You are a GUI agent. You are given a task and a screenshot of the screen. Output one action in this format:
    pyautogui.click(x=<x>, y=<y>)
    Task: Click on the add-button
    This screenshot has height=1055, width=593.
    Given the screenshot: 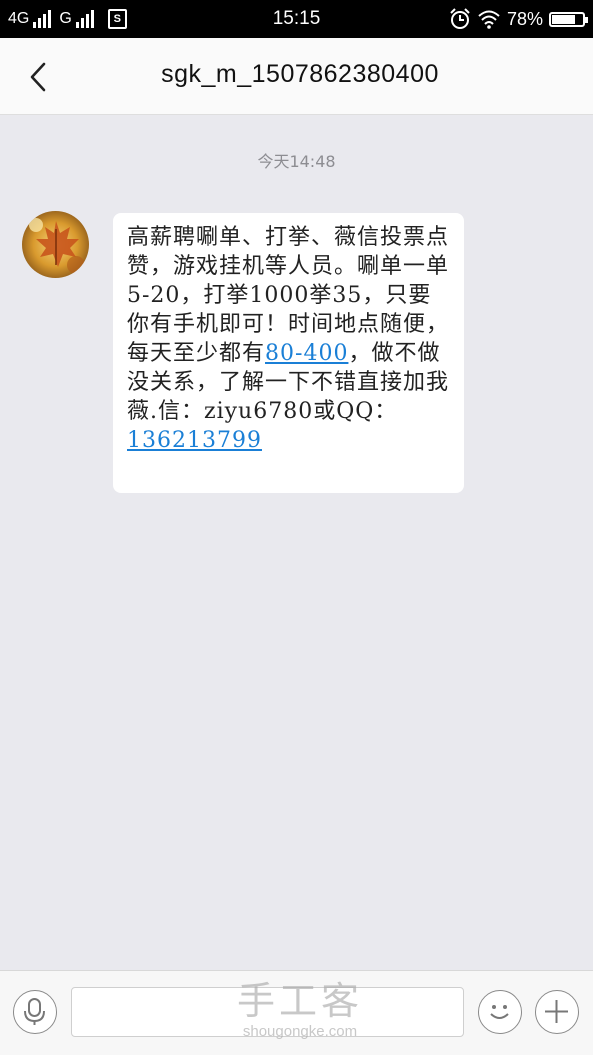 What is the action you would take?
    pyautogui.click(x=557, y=1012)
    